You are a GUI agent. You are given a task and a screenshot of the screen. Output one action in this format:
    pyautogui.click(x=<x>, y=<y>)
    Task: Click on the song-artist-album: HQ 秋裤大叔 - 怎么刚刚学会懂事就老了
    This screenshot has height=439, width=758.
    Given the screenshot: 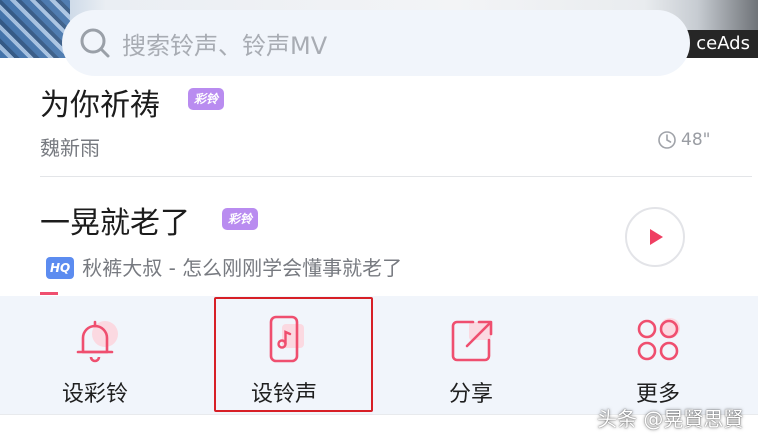 What is the action you would take?
    pyautogui.click(x=224, y=266)
    